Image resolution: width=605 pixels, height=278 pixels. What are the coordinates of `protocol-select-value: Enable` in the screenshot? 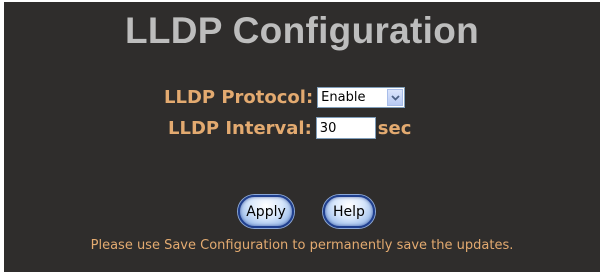 It's located at (343, 97).